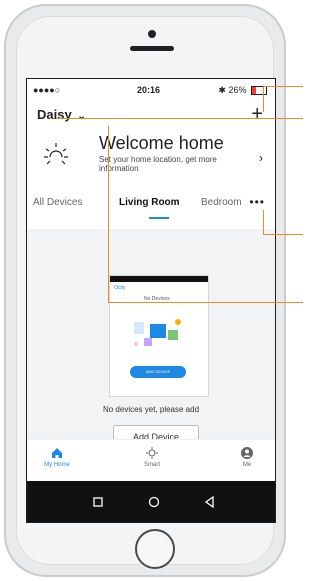 The height and width of the screenshot is (581, 320). What do you see at coordinates (247, 465) in the screenshot?
I see `nav-label: Me` at bounding box center [247, 465].